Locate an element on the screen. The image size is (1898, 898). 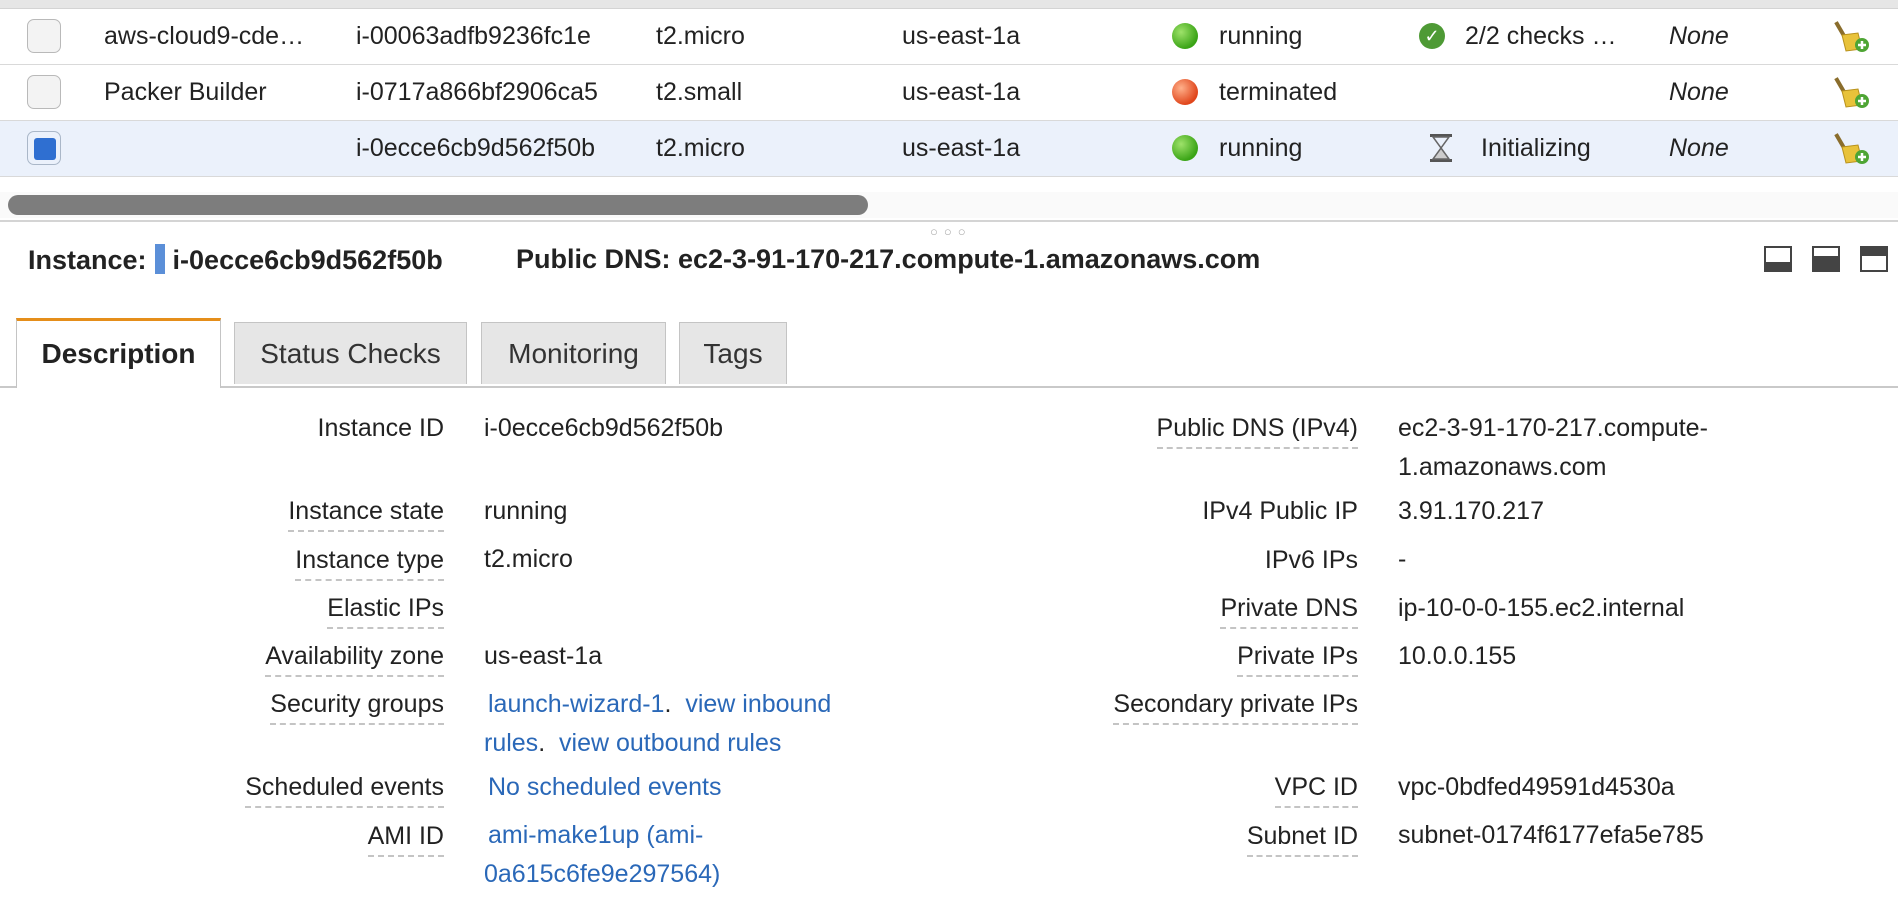
instance-label: Instance: is located at coordinates (87, 260).